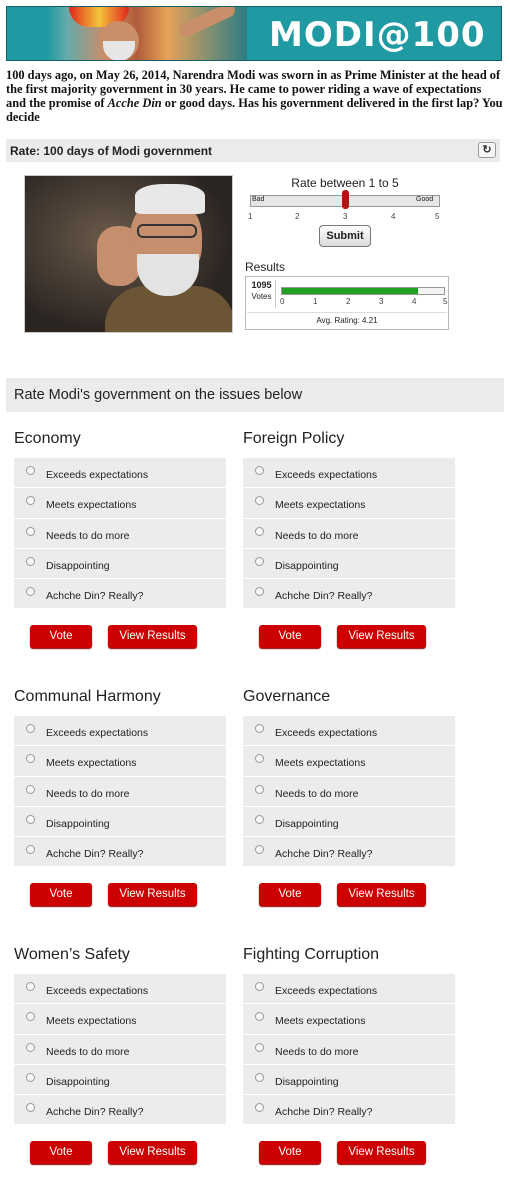  What do you see at coordinates (377, 35) in the screenshot?
I see `banner-title: MODI@100` at bounding box center [377, 35].